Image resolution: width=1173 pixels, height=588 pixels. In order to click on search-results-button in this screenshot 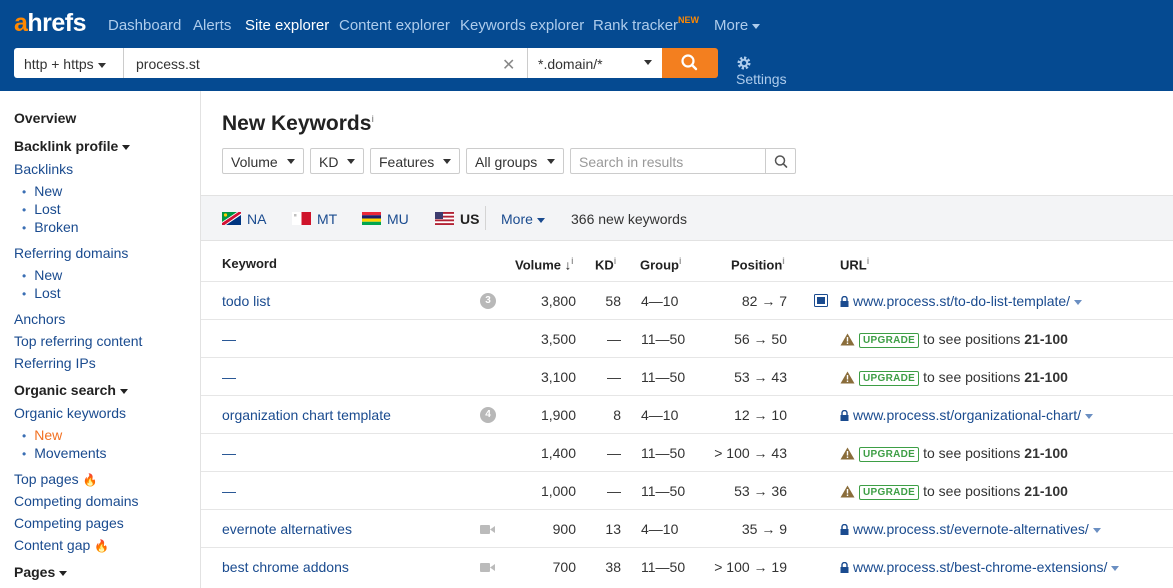, I will do `click(781, 161)`.